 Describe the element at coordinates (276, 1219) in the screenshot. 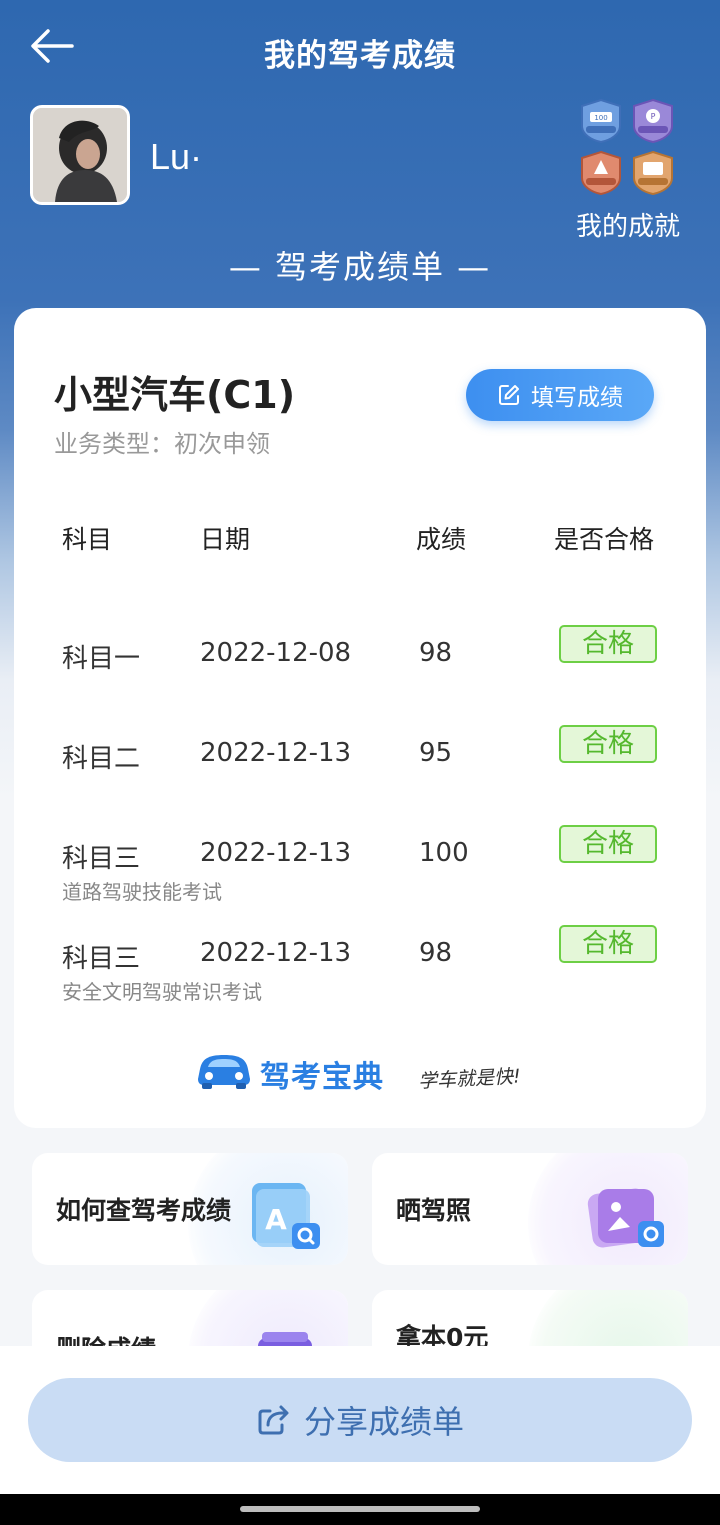

I see `svg-text: A` at that location.